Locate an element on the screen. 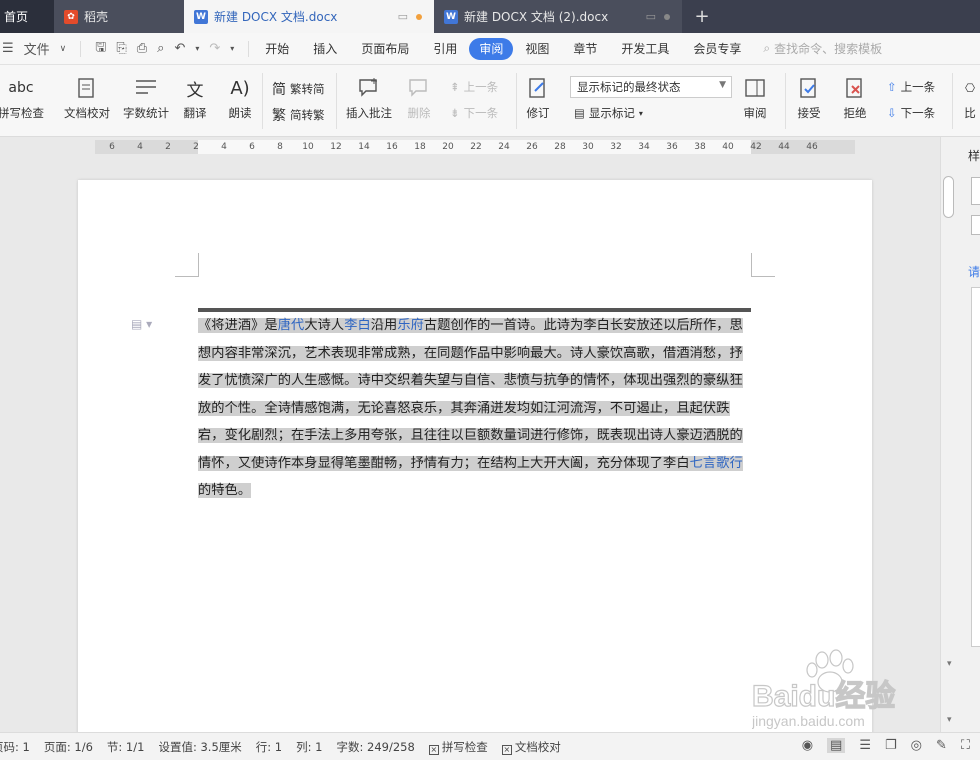  accept-label: 接受 is located at coordinates (809, 113).